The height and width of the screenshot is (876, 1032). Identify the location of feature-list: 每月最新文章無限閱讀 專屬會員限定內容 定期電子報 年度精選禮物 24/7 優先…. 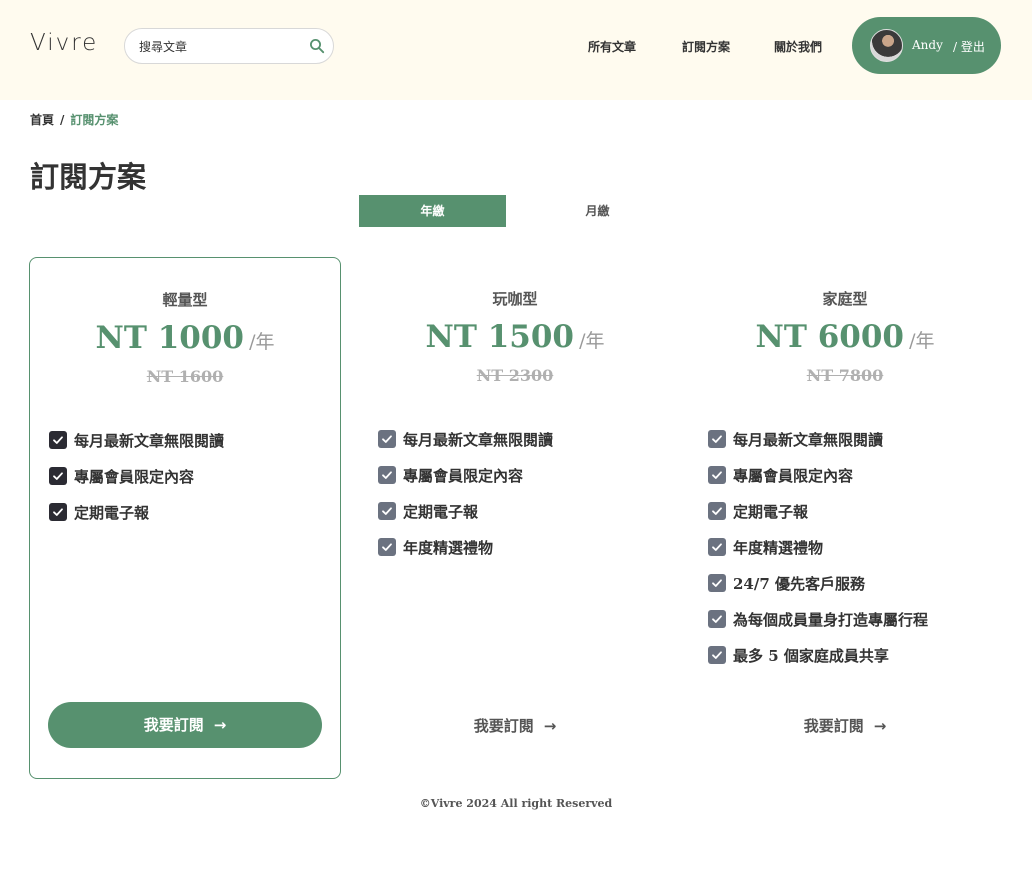
(818, 555).